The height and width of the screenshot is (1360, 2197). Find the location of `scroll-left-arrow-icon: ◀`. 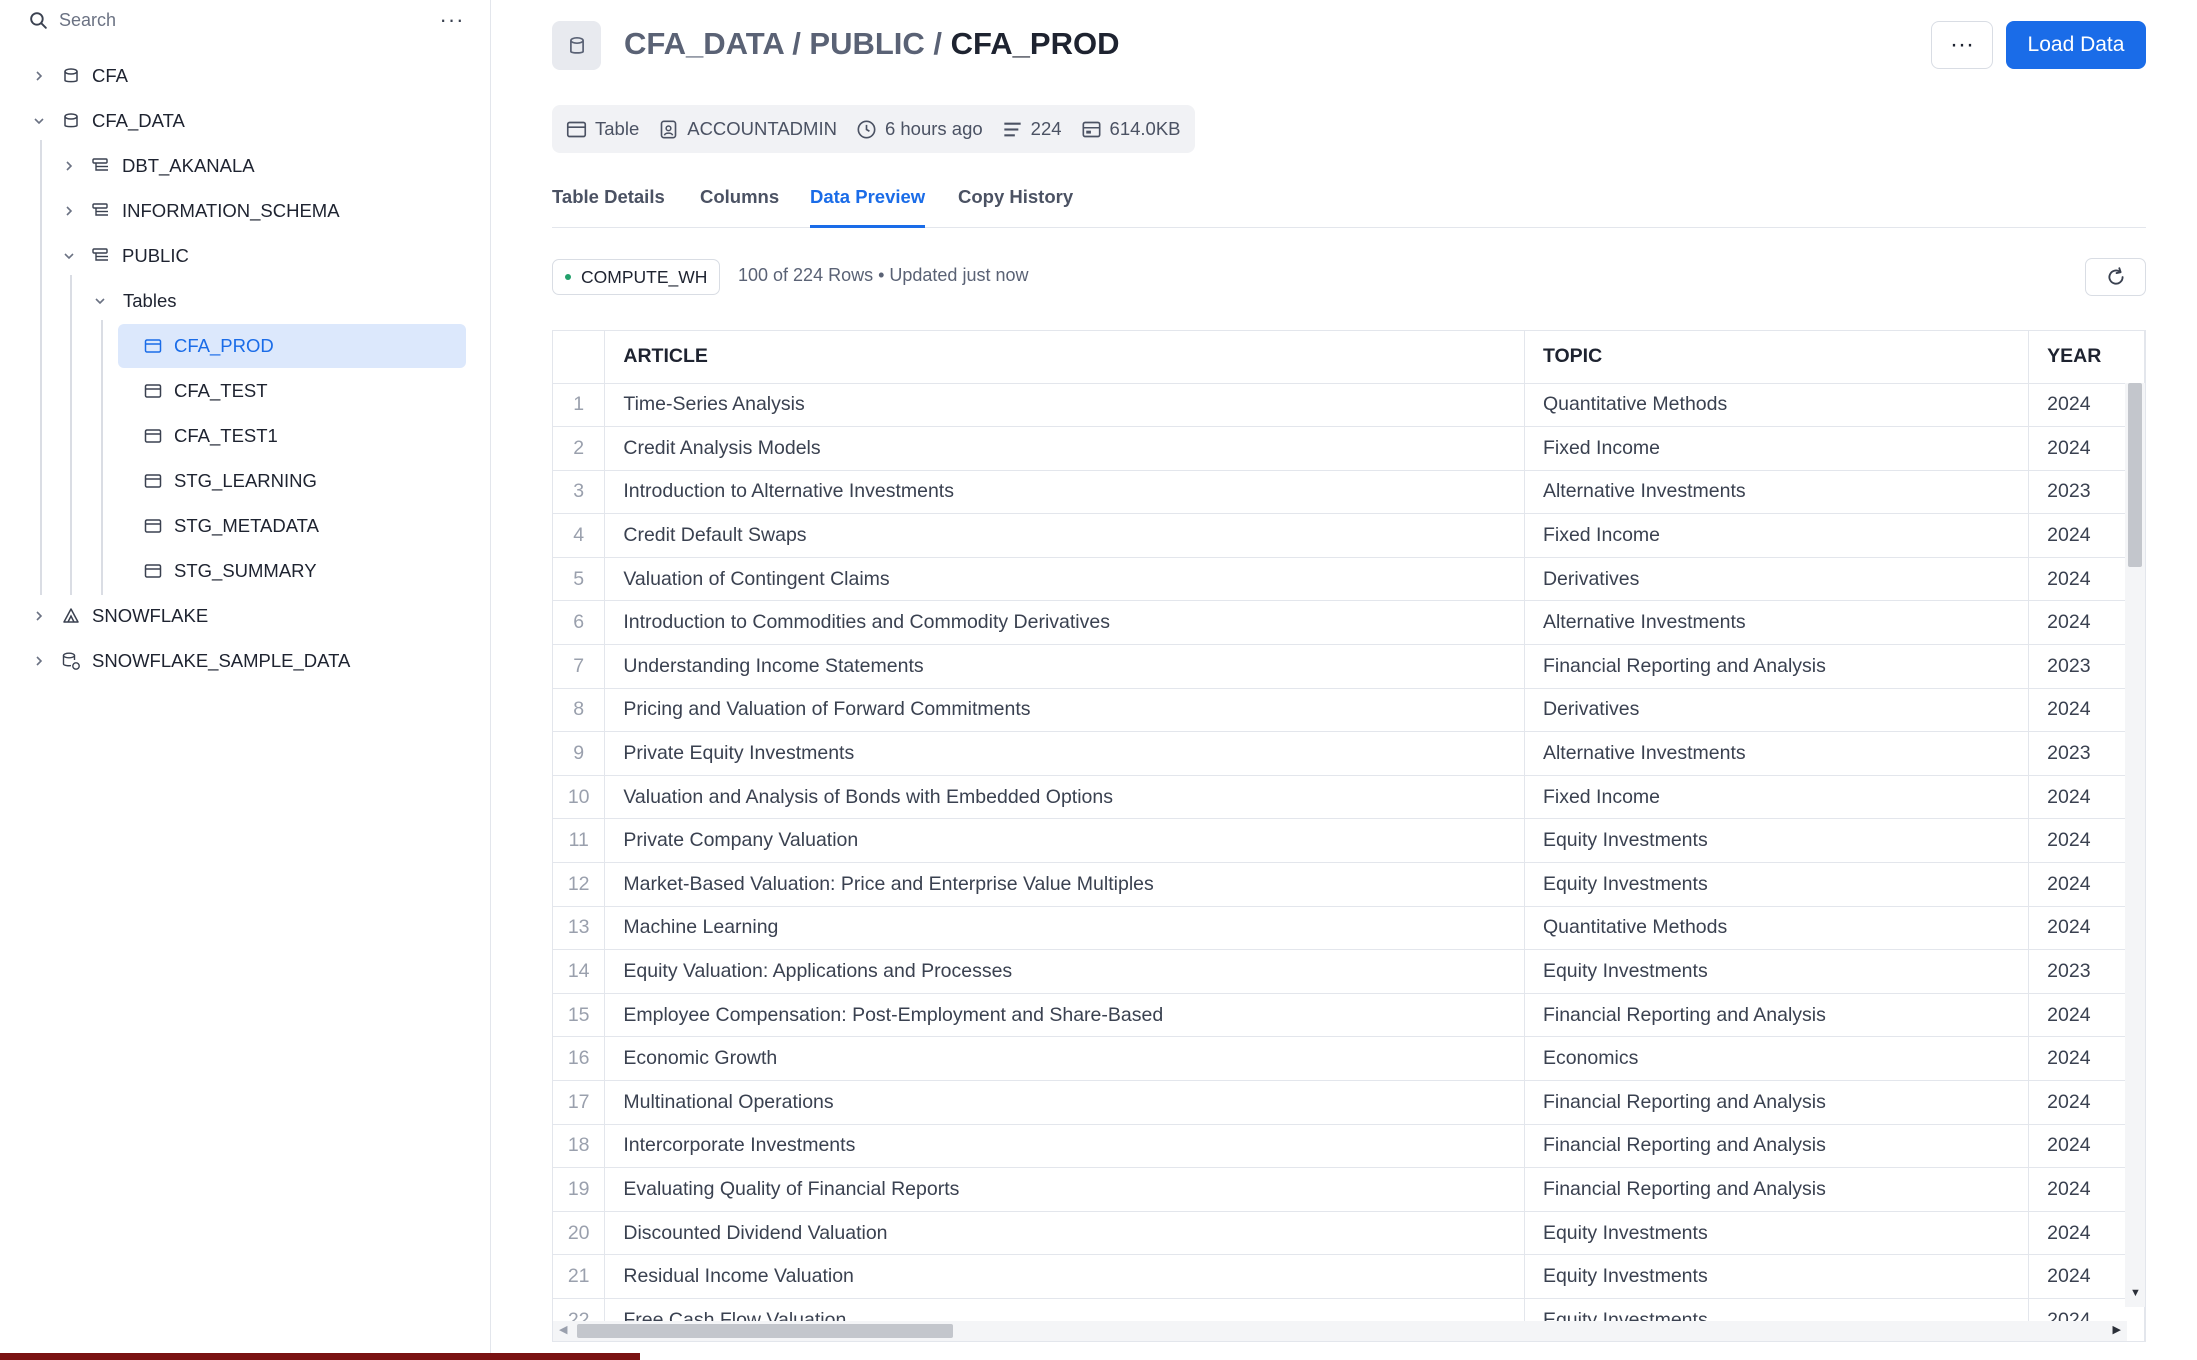

scroll-left-arrow-icon: ◀ is located at coordinates (563, 1329).